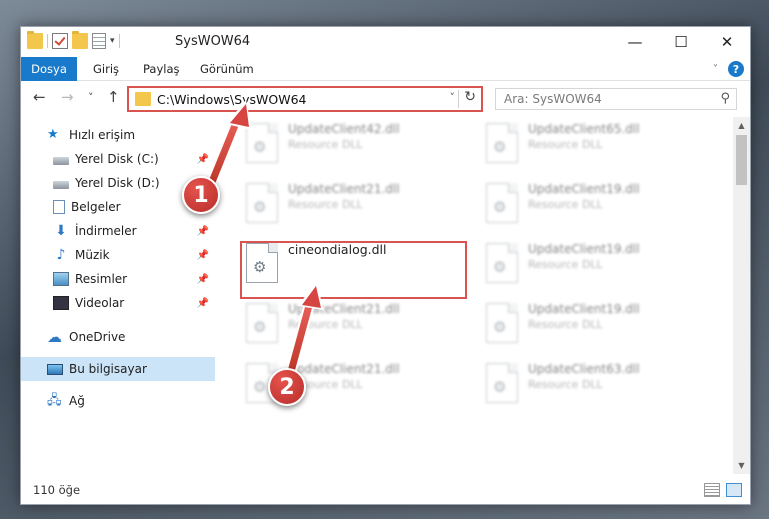 The image size is (769, 519). Describe the element at coordinates (725, 98) in the screenshot. I see `search-icon: ⚲` at that location.